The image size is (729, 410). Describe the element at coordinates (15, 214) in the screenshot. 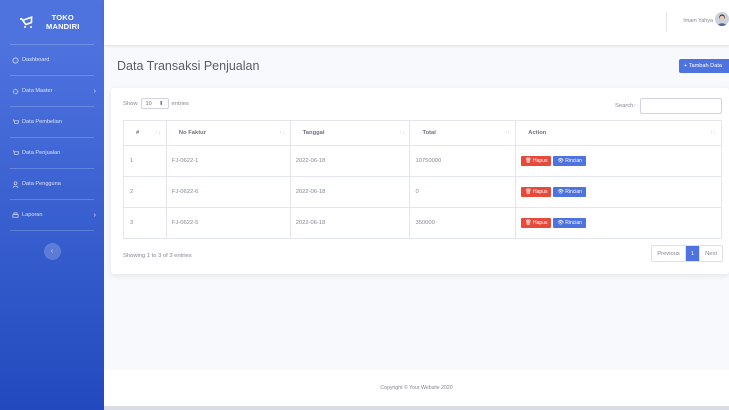

I see `print-icon` at that location.